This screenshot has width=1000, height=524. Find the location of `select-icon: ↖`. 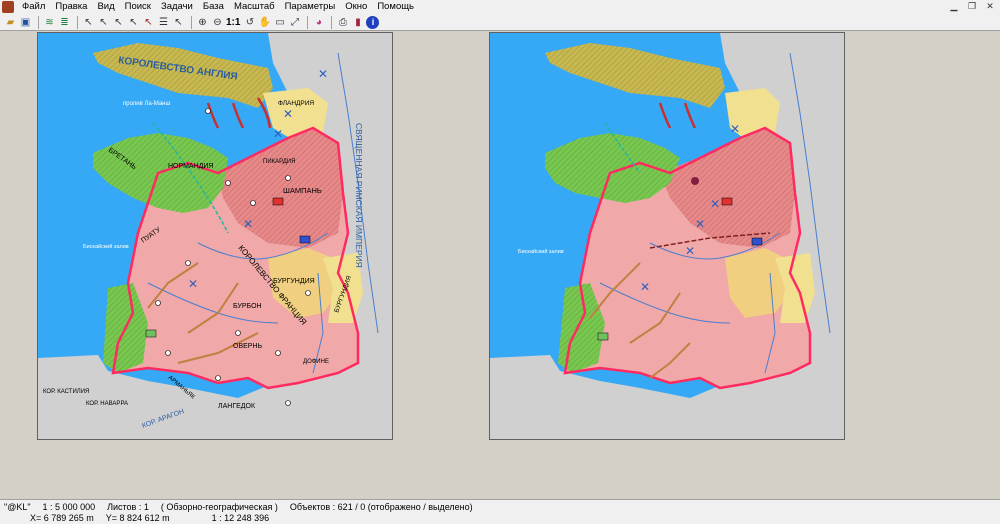

select-icon: ↖ is located at coordinates (88, 22).